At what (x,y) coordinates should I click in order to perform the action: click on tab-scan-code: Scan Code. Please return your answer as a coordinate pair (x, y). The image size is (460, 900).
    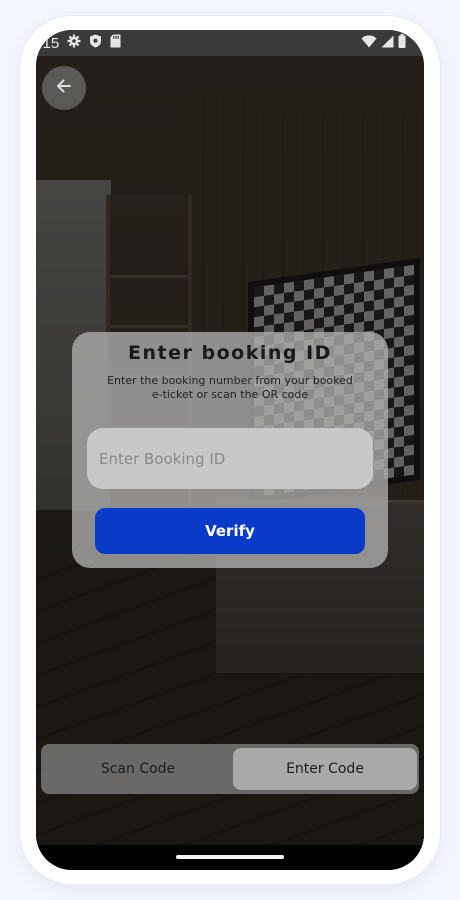
    Looking at the image, I should click on (138, 769).